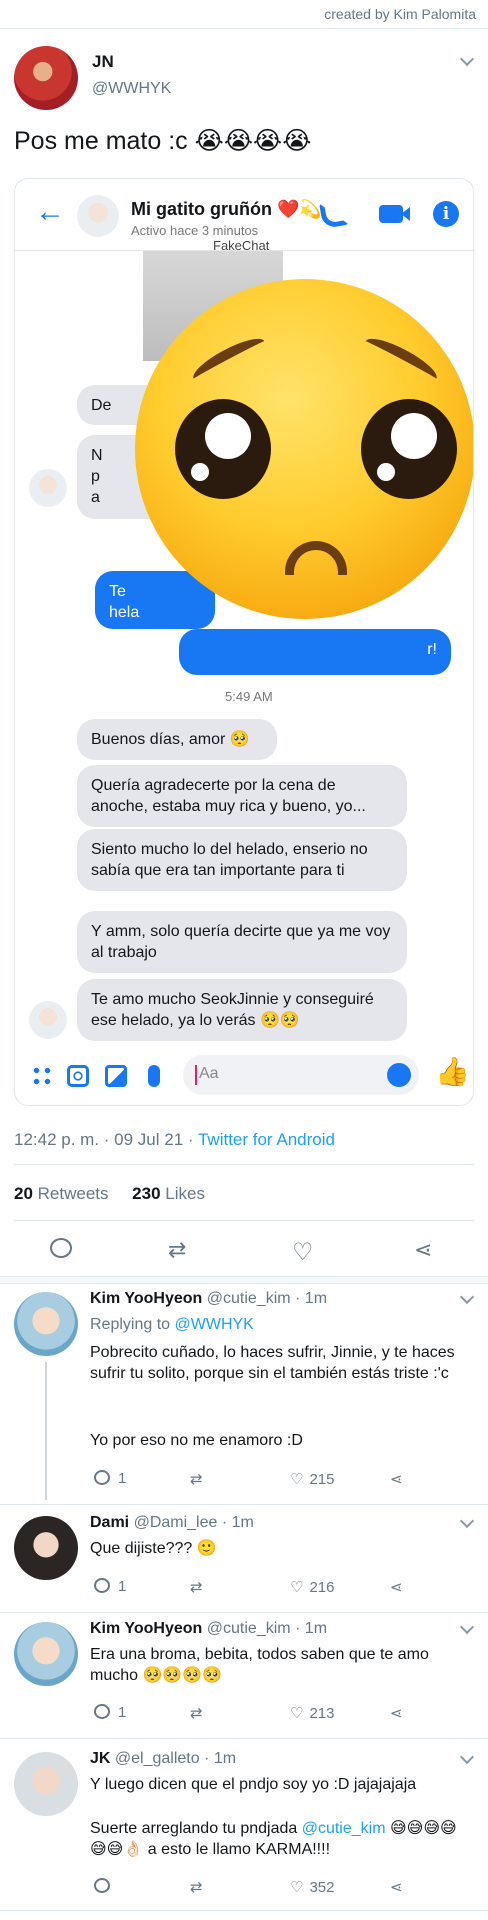 Image resolution: width=488 pixels, height=1920 pixels. Describe the element at coordinates (334, 214) in the screenshot. I see `phone-icon` at that location.